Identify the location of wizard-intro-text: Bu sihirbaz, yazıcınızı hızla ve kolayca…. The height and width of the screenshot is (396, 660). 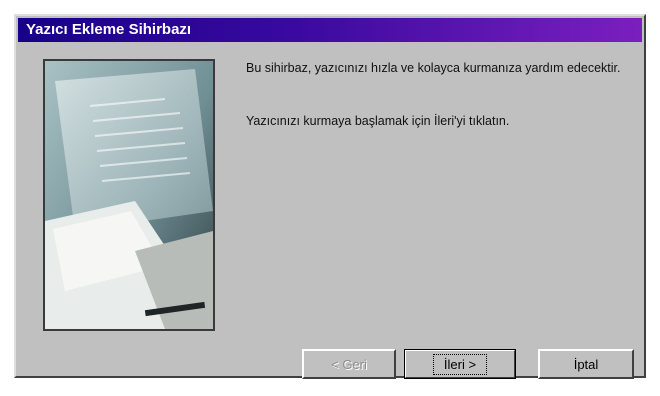
(433, 68).